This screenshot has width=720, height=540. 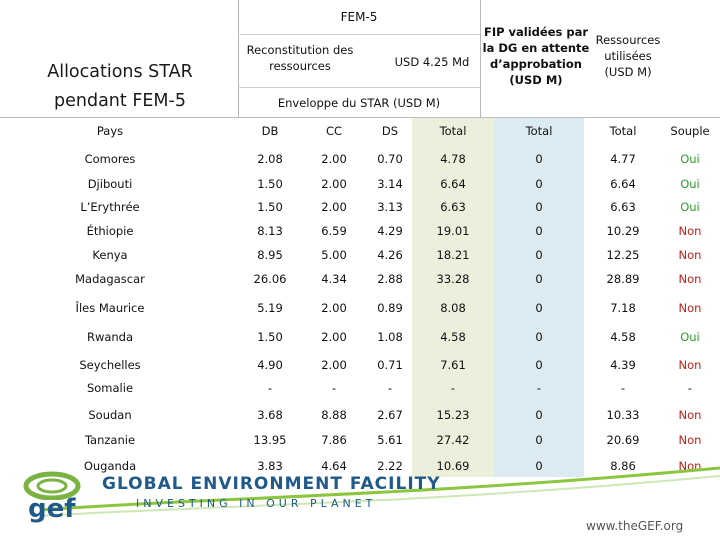 What do you see at coordinates (52, 509) in the screenshot?
I see `gef-logo-text: gef` at bounding box center [52, 509].